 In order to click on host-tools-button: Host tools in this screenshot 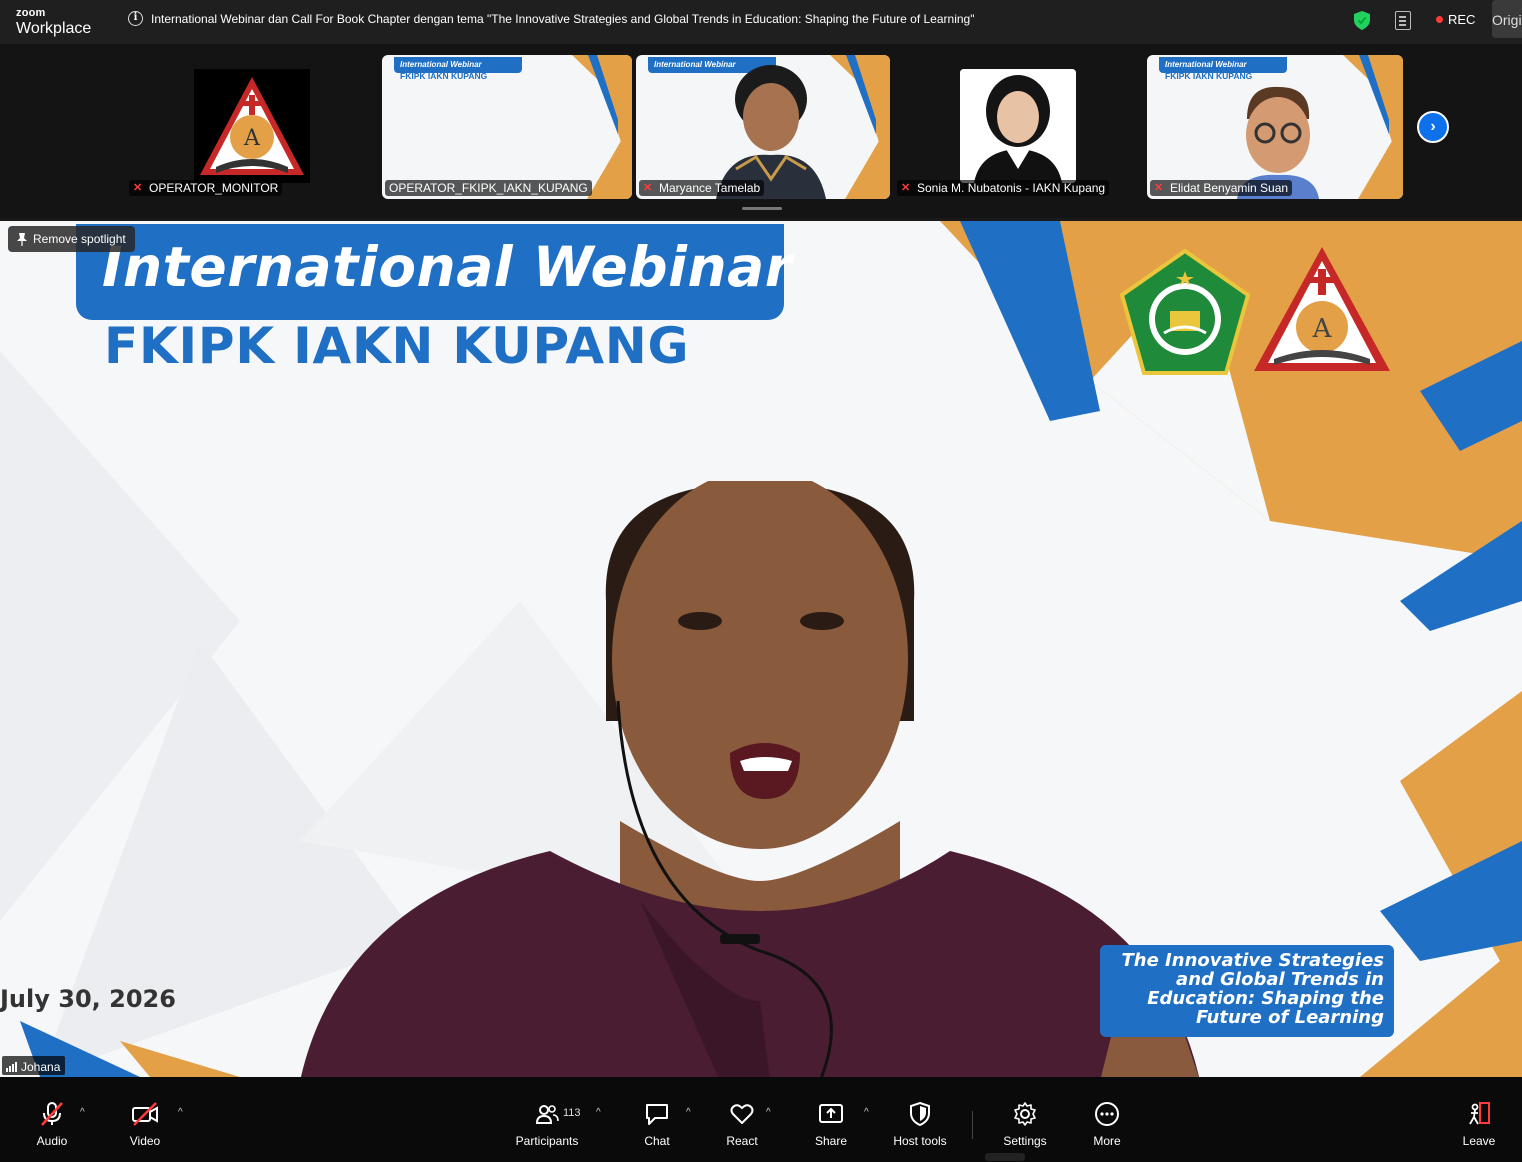, I will do `click(920, 1124)`.